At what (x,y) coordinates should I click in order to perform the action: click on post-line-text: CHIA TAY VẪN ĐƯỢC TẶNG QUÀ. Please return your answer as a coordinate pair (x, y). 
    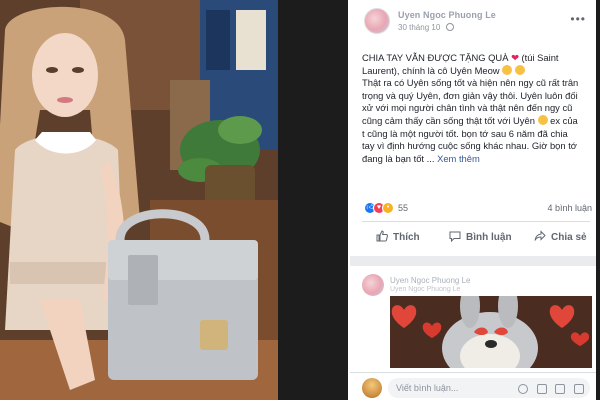
    Looking at the image, I should click on (435, 57).